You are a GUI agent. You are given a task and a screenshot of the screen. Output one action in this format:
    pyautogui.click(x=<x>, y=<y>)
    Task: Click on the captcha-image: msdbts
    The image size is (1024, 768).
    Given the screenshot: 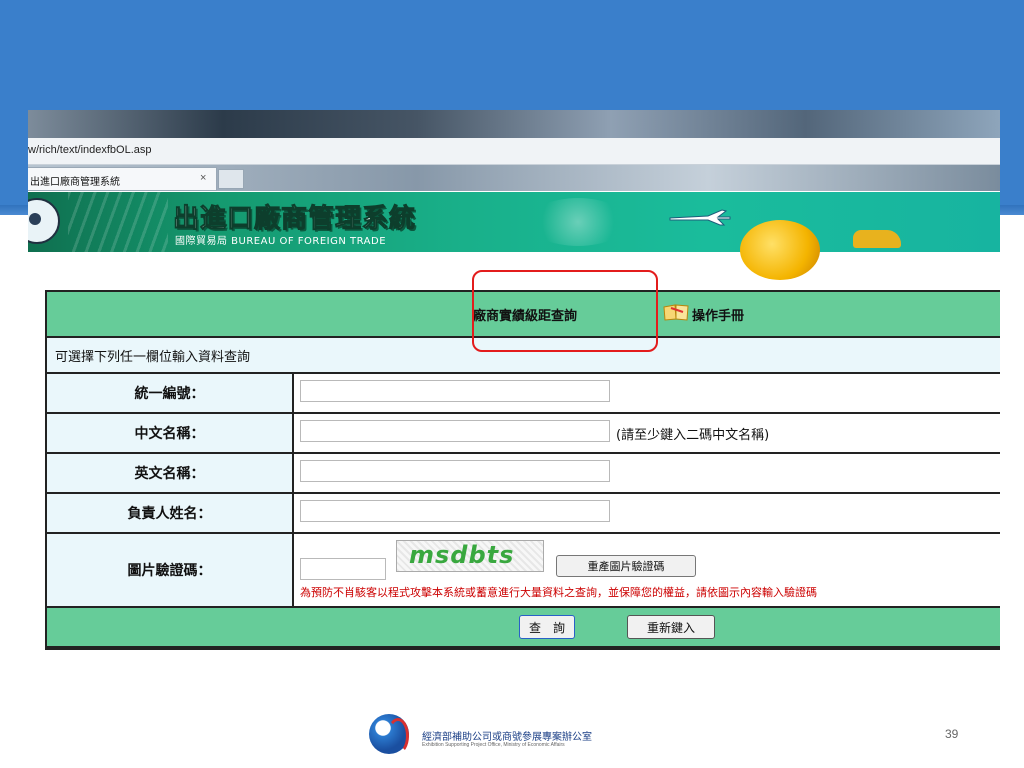 What is the action you would take?
    pyautogui.click(x=470, y=556)
    